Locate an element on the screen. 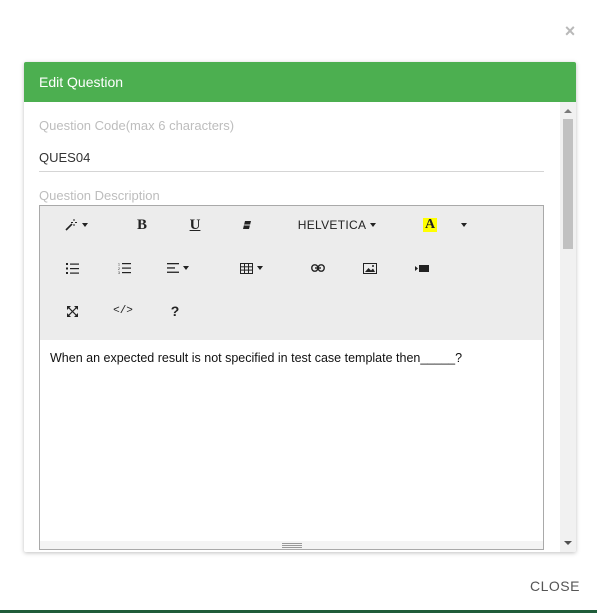 The image size is (597, 613). text-color-dropdown is located at coordinates (464, 225).